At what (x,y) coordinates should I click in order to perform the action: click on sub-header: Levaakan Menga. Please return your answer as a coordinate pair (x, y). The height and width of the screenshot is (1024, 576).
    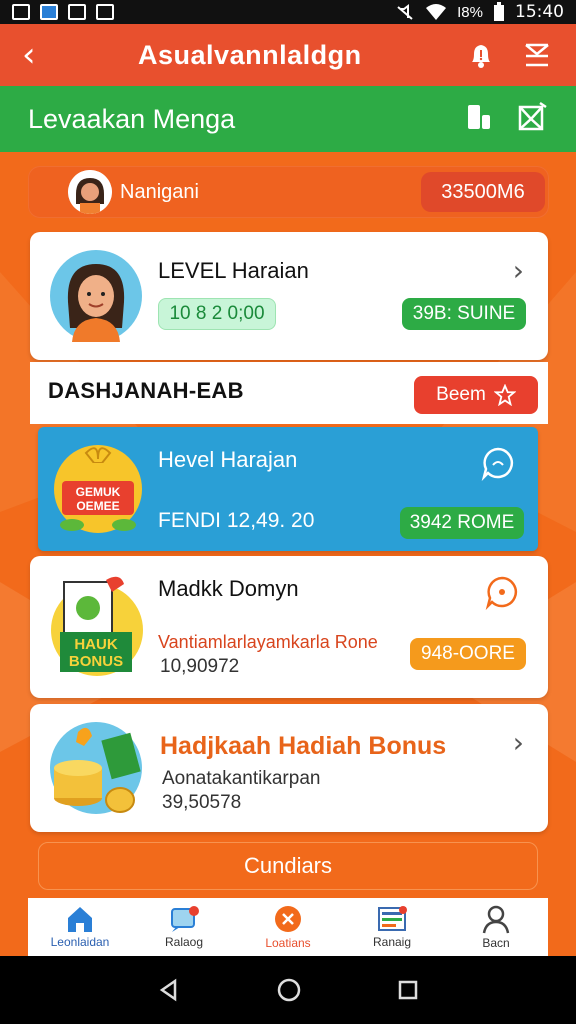
    Looking at the image, I should click on (288, 119).